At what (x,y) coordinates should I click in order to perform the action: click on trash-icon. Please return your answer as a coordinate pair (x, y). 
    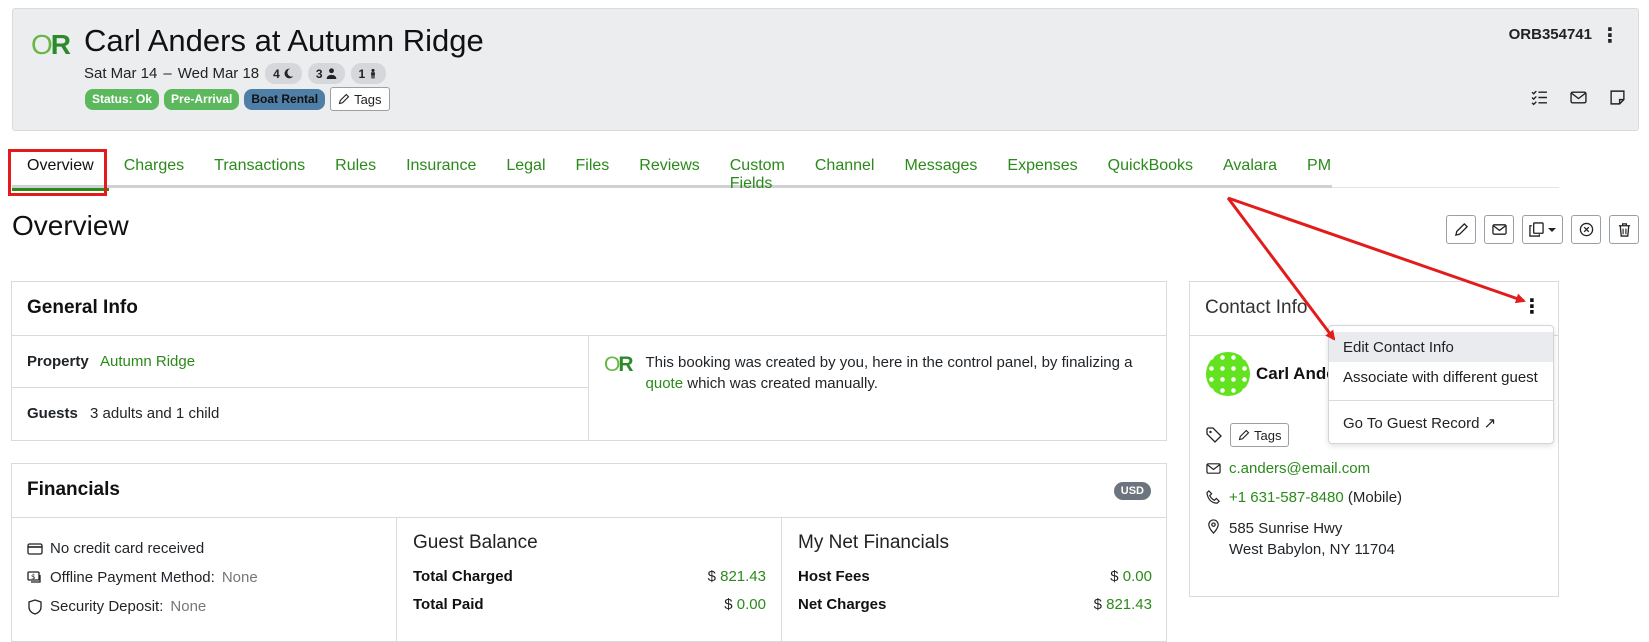
    Looking at the image, I should click on (1624, 230).